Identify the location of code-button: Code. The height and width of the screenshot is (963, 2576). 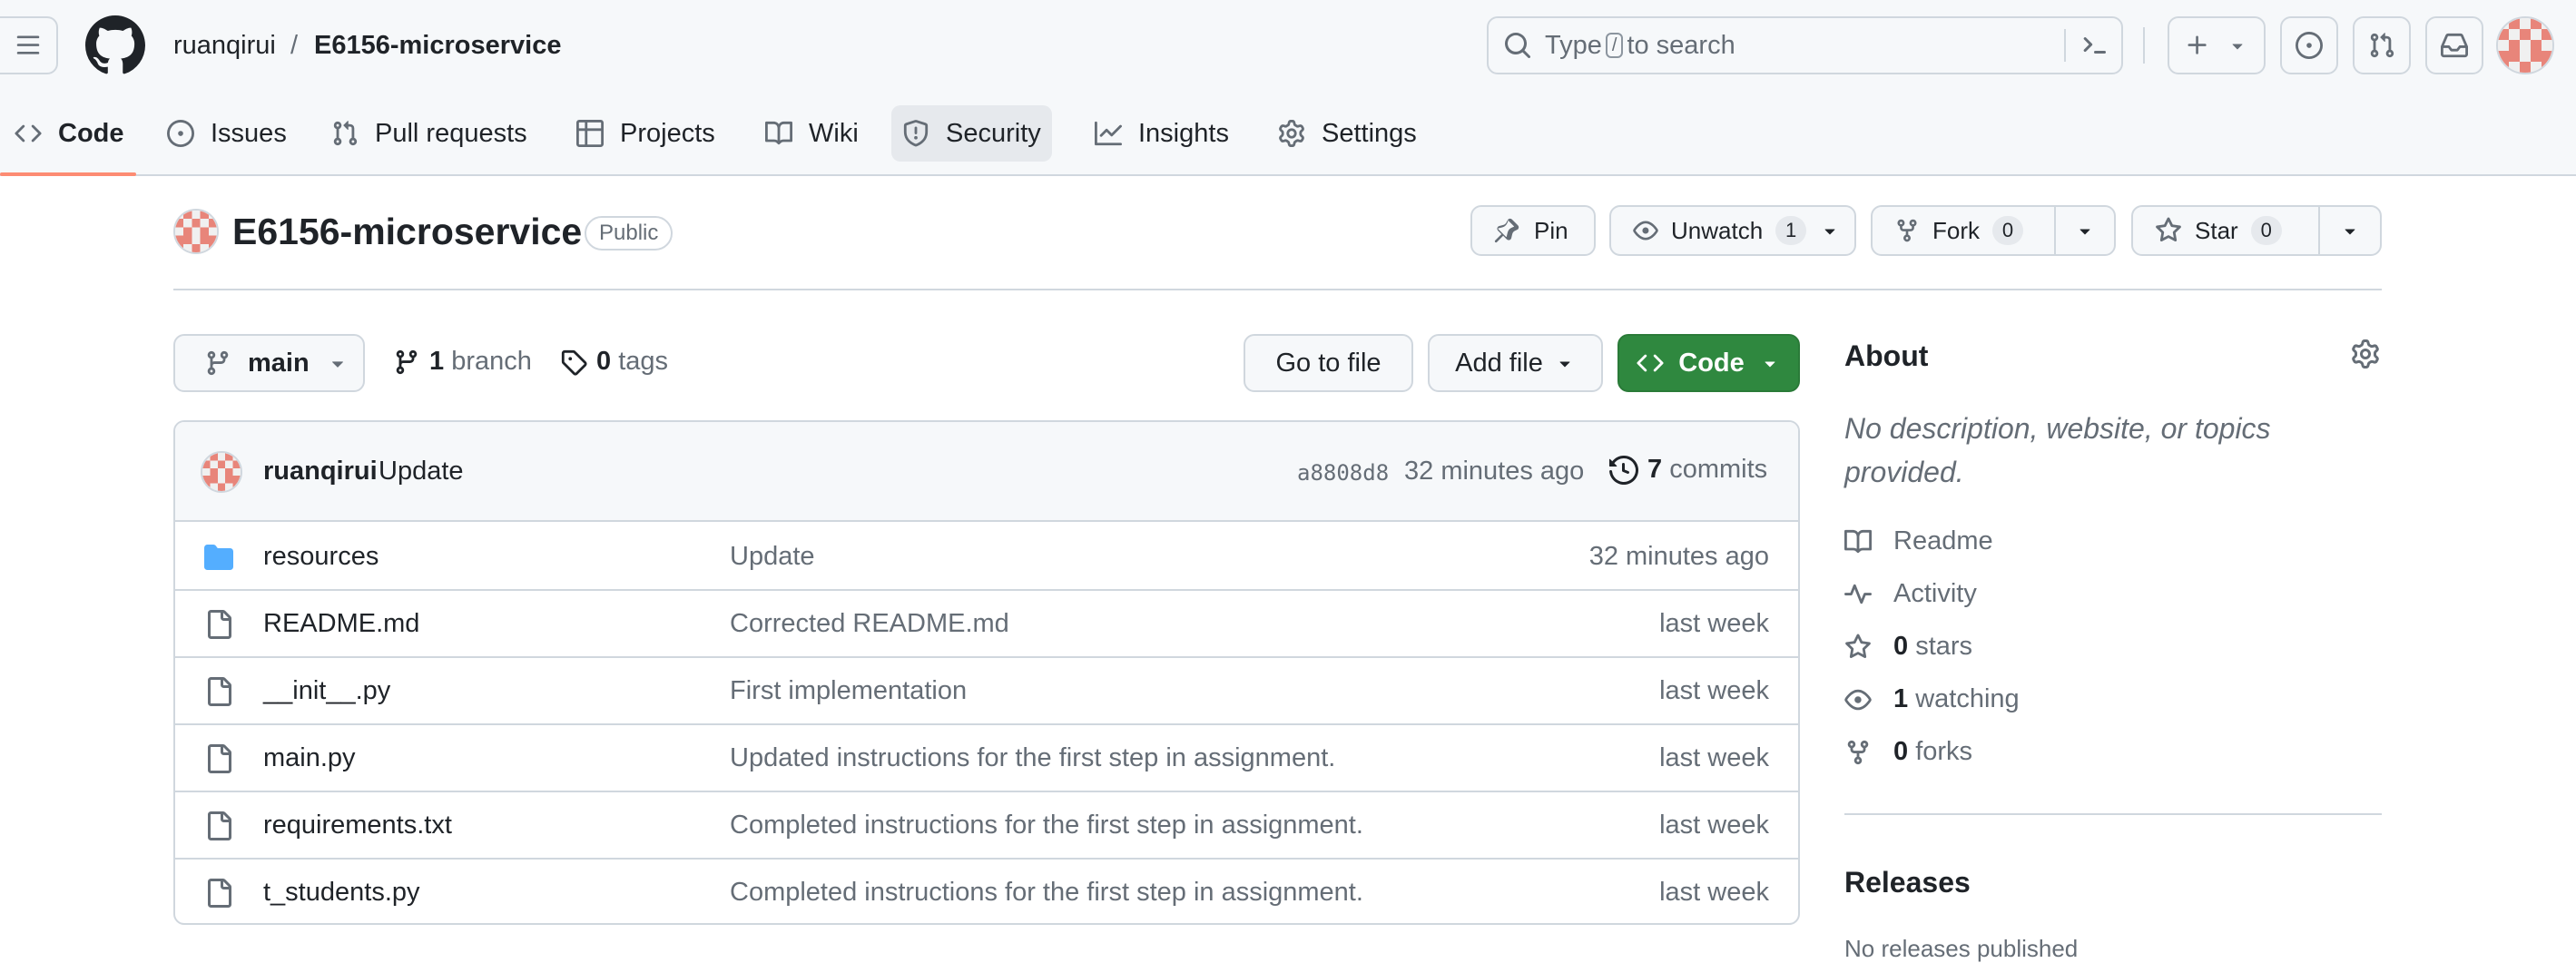
(1708, 363).